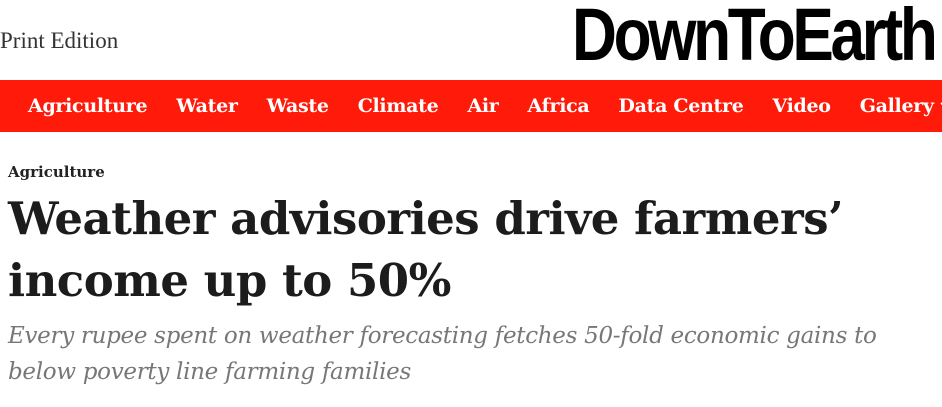 This screenshot has width=942, height=407. I want to click on site-logo: DownToEarth, so click(755, 36).